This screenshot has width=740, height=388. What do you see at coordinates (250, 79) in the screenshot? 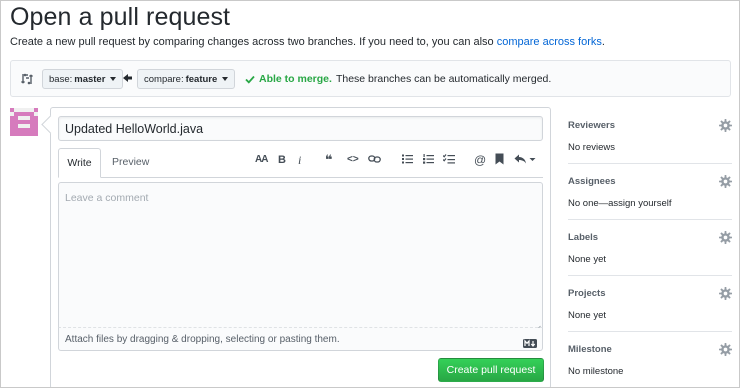
I see `check-icon` at bounding box center [250, 79].